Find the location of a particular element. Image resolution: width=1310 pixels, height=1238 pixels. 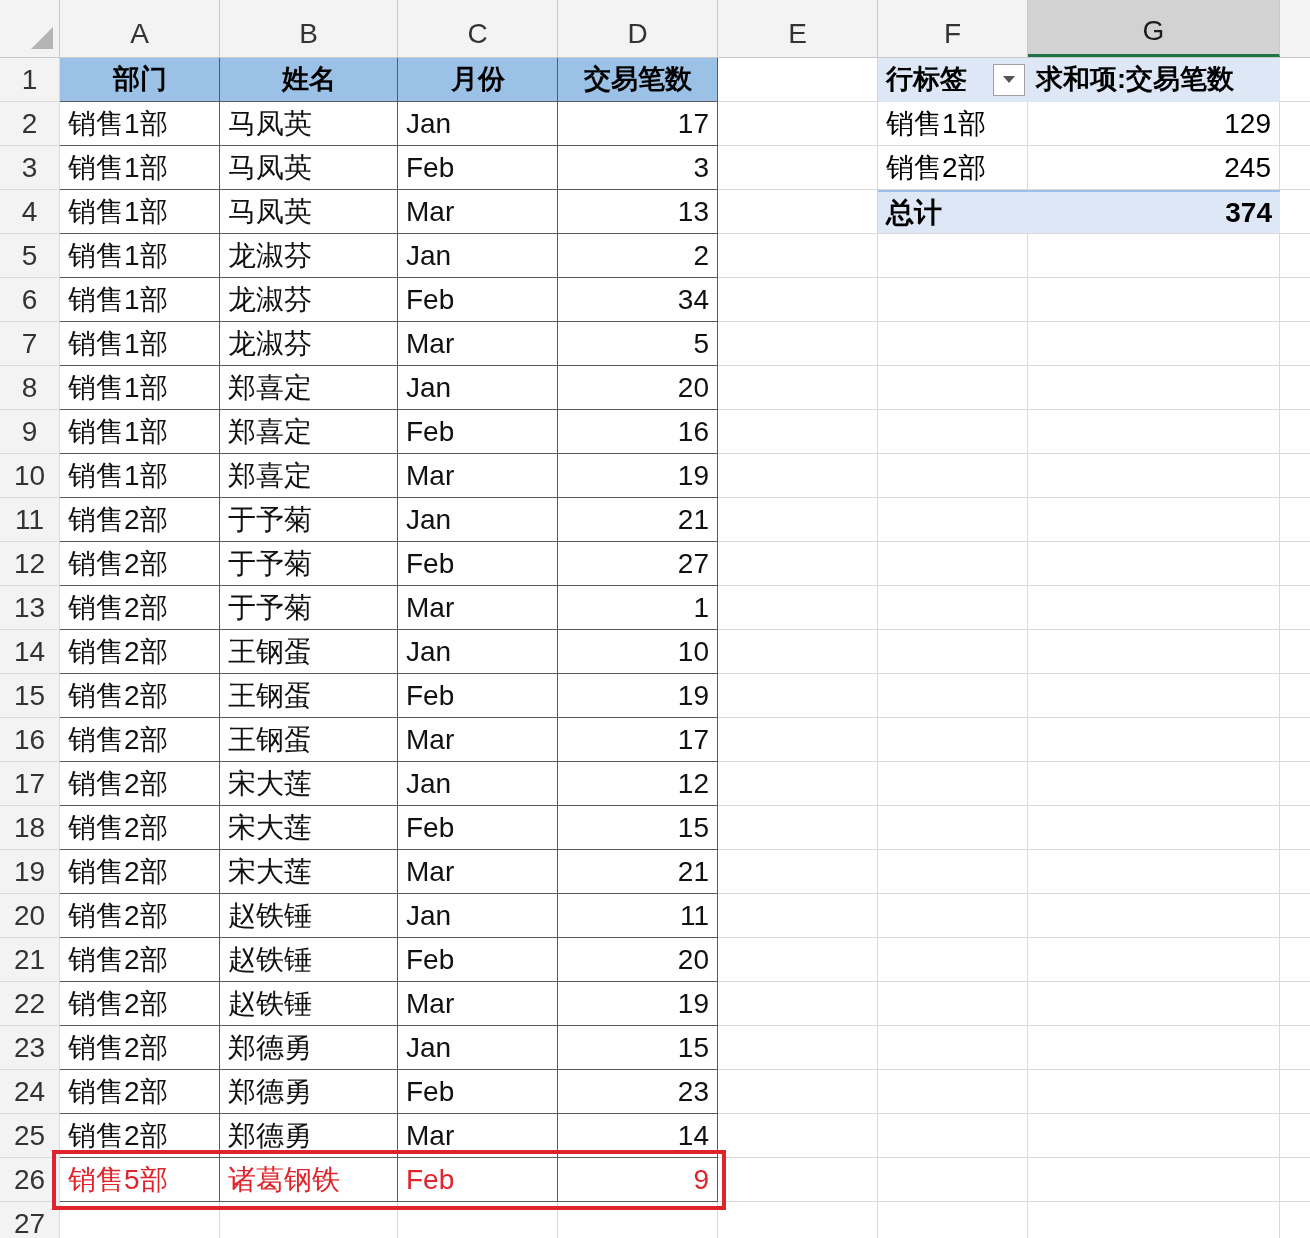

filter-dropdown-button is located at coordinates (1009, 79).